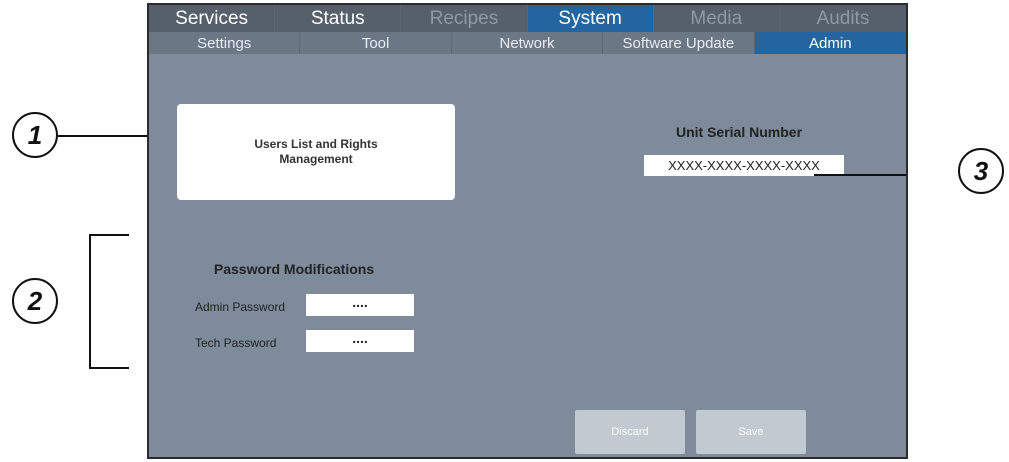 The width and height of the screenshot is (1009, 462). What do you see at coordinates (981, 171) in the screenshot?
I see `callout-3: 3` at bounding box center [981, 171].